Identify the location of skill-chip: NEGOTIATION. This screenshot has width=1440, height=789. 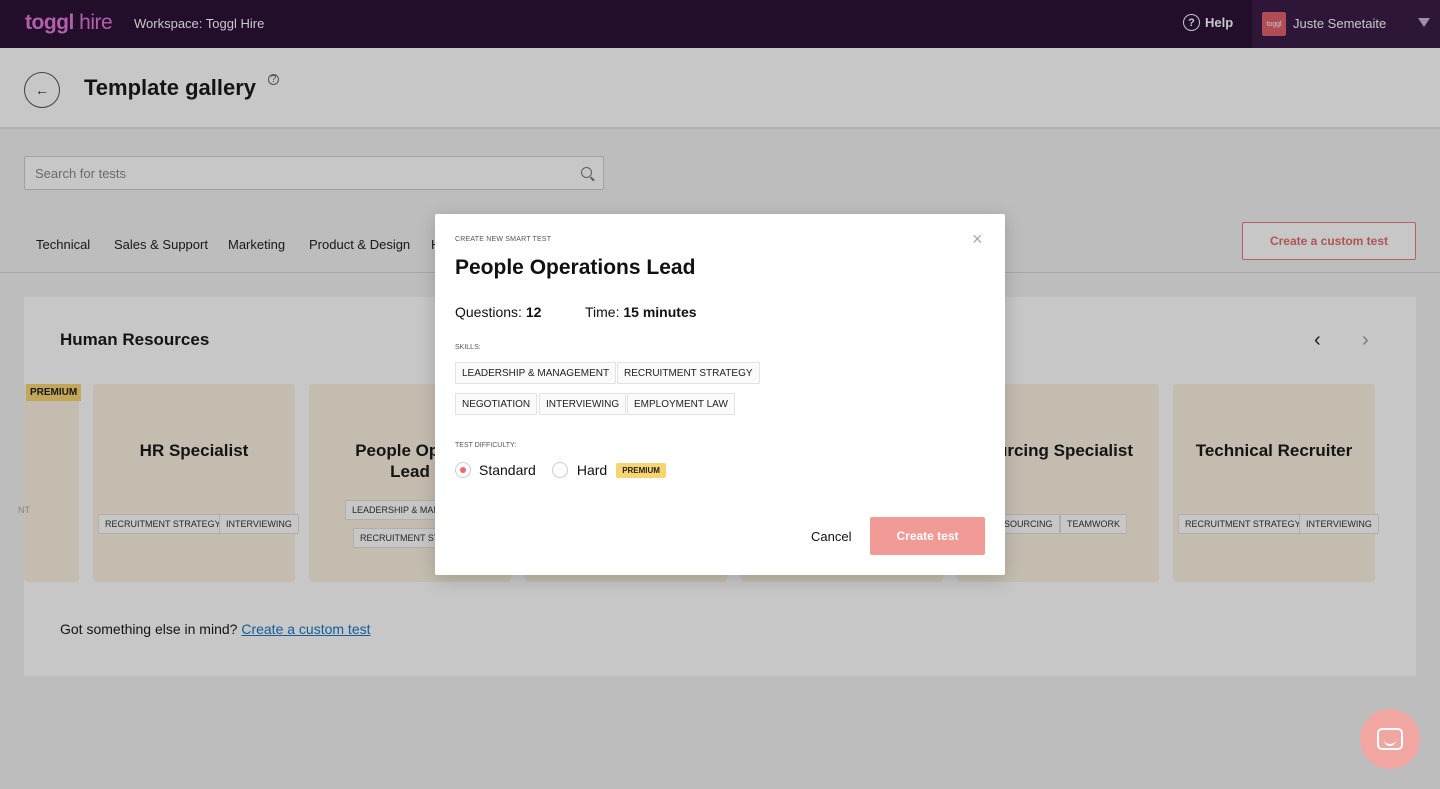
(496, 404).